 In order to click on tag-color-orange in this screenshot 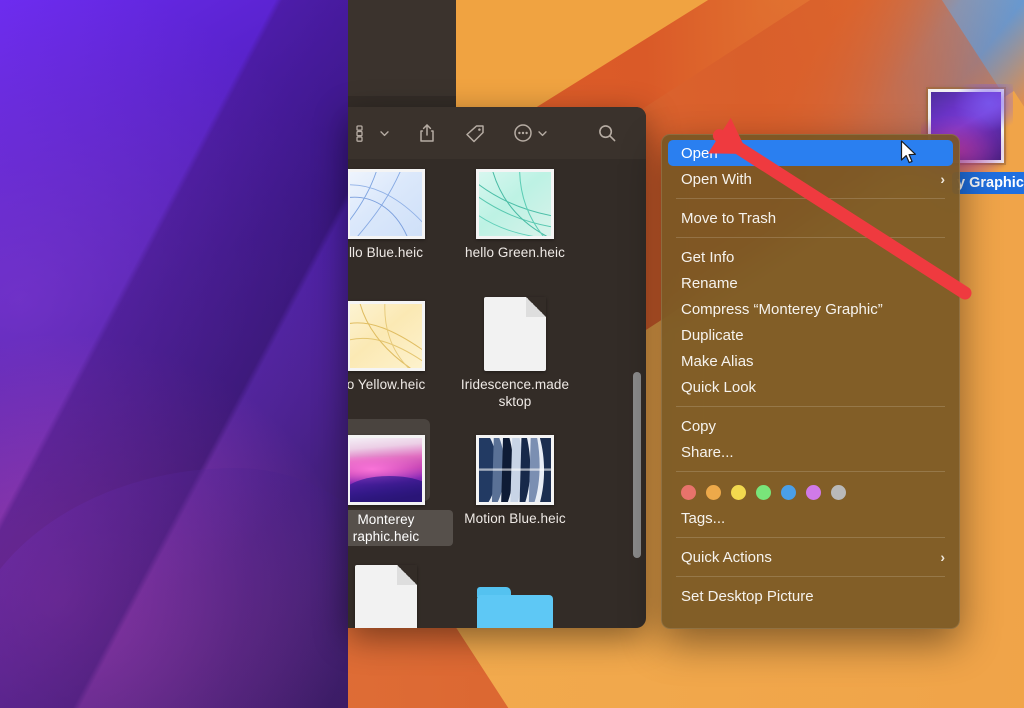, I will do `click(713, 492)`.